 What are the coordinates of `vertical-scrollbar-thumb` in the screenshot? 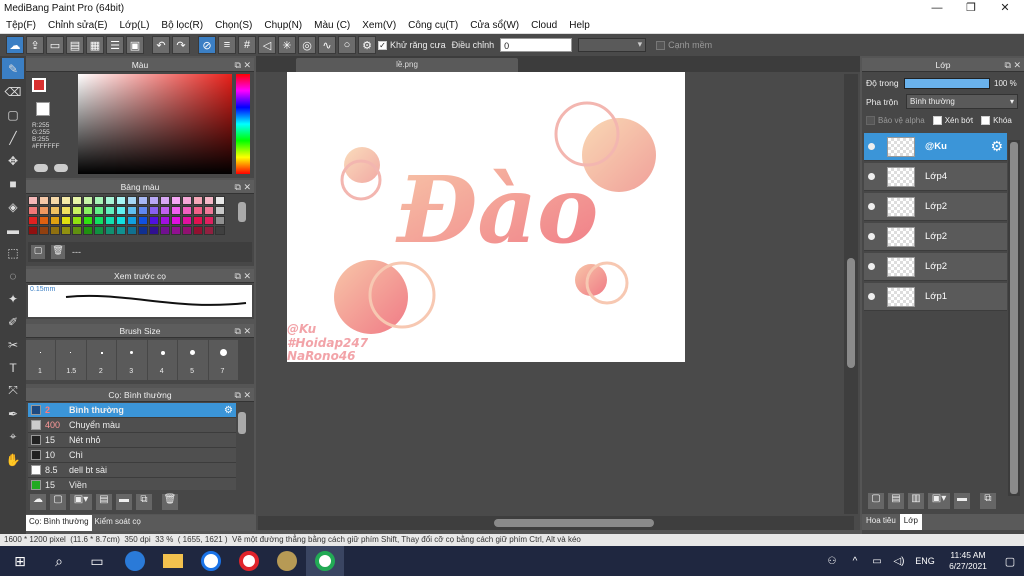 It's located at (851, 313).